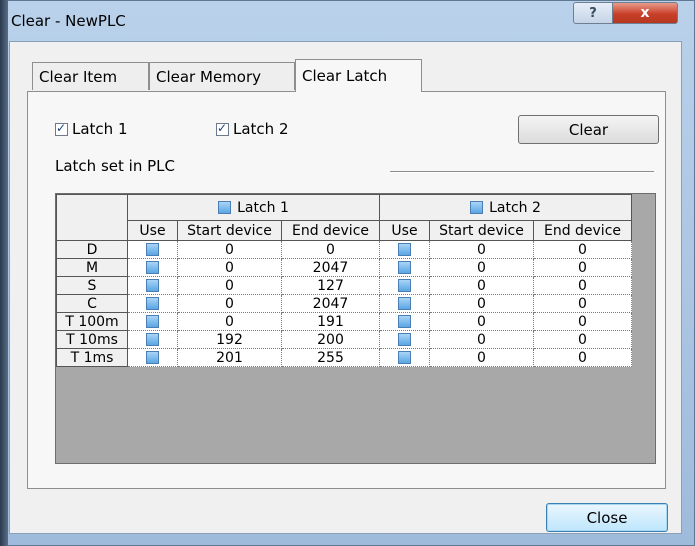 Image resolution: width=695 pixels, height=546 pixels. What do you see at coordinates (515, 207) in the screenshot?
I see `latch2-group-label: Latch 2` at bounding box center [515, 207].